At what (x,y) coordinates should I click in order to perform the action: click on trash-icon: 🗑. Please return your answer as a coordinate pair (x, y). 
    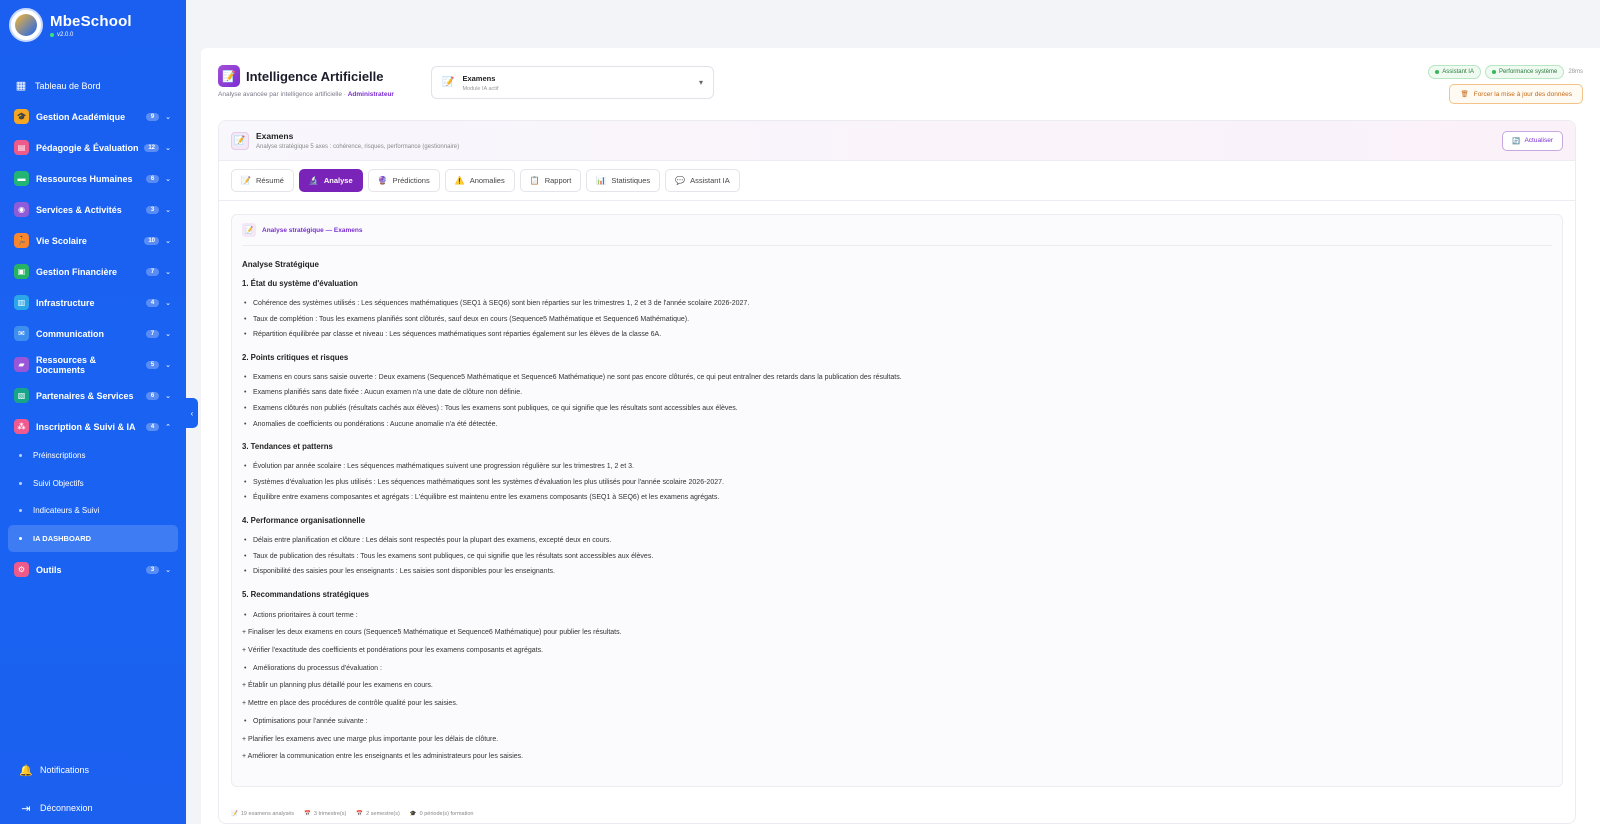
    Looking at the image, I should click on (1464, 94).